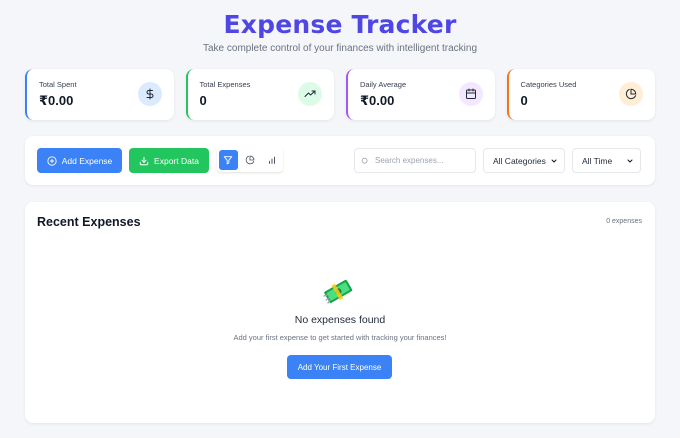 Image resolution: width=680 pixels, height=438 pixels. I want to click on stat-card-total-spent: Total Spent ₹0.00, so click(99, 94).